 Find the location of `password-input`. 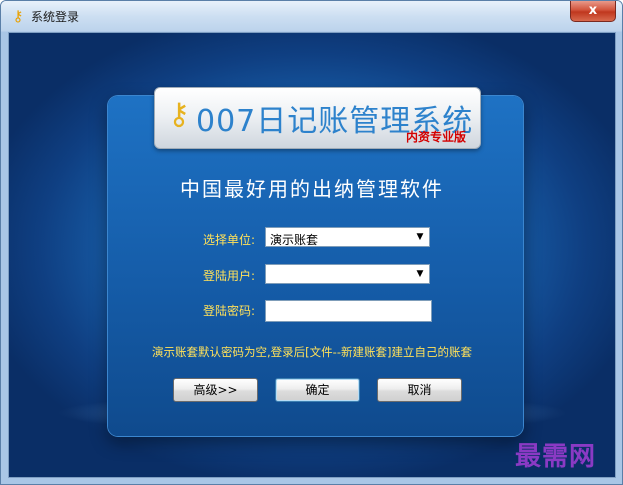

password-input is located at coordinates (348, 311).